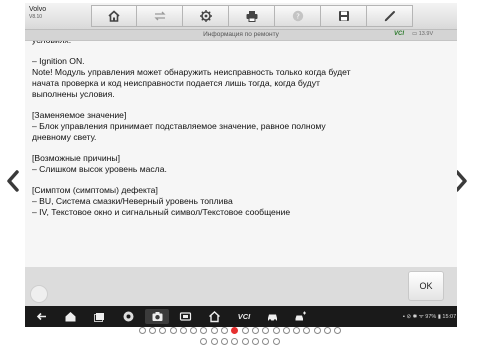  I want to click on vci-button: VCI, so click(244, 316).